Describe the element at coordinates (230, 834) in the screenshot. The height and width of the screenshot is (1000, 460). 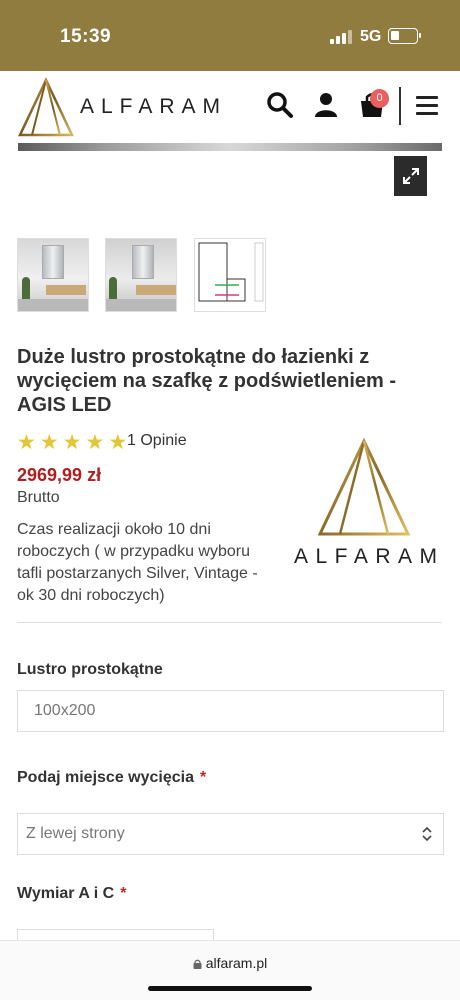
I see `cutout-position-select: Z lewej strony` at that location.